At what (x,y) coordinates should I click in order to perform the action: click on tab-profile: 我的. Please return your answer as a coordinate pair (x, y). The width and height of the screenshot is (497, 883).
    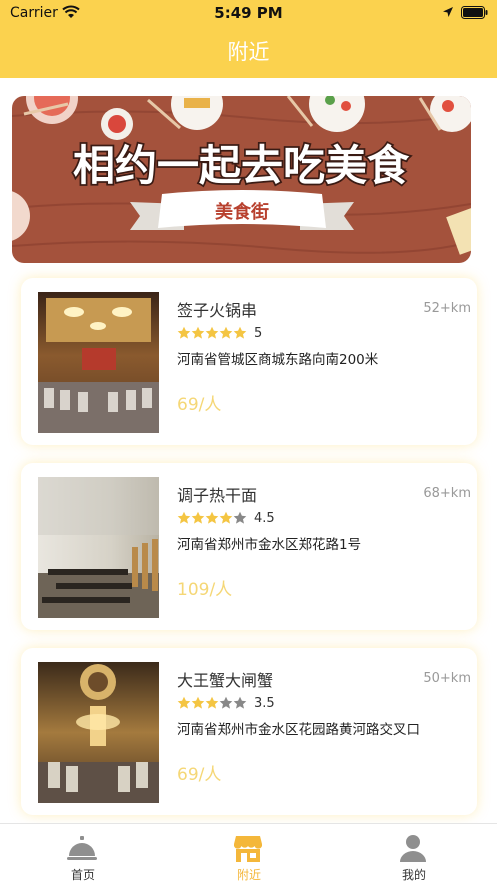
    Looking at the image, I should click on (414, 853).